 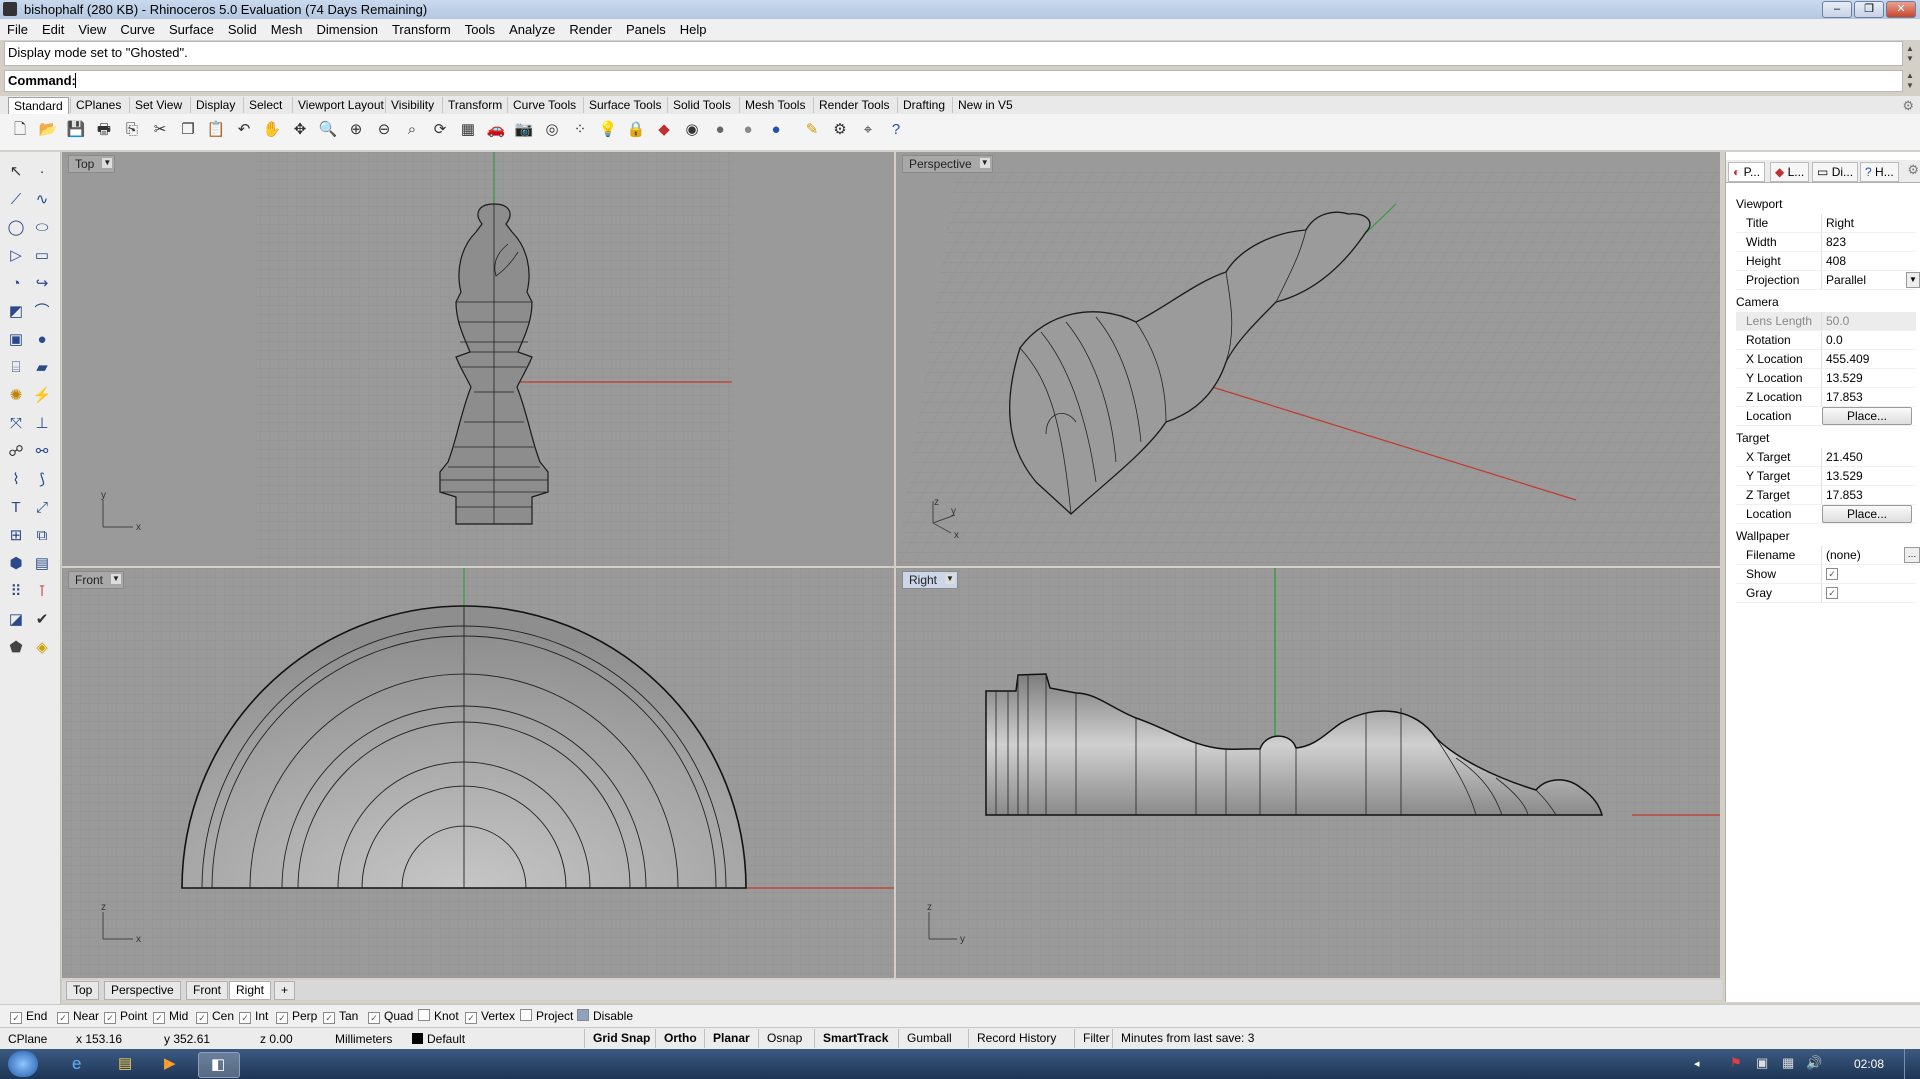 I want to click on tab-curve-tools: Curve Tools, so click(x=544, y=105).